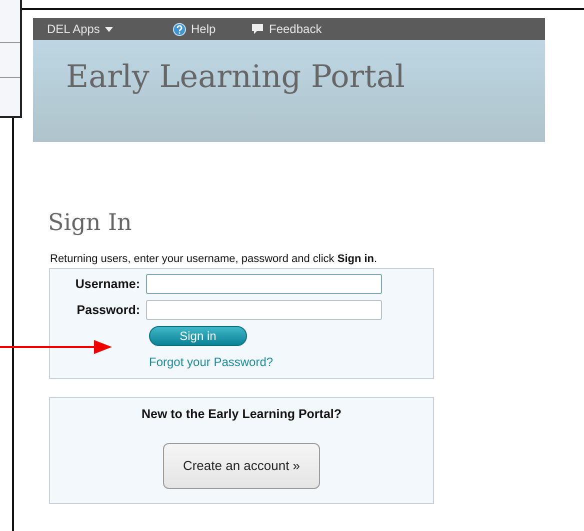 The height and width of the screenshot is (531, 584). What do you see at coordinates (235, 77) in the screenshot?
I see `portal-title: Early Learning Portal` at bounding box center [235, 77].